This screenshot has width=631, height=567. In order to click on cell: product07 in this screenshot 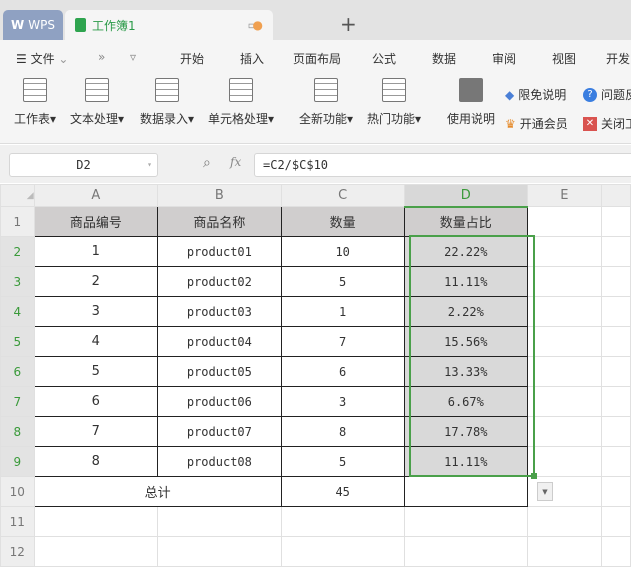, I will do `click(219, 431)`.